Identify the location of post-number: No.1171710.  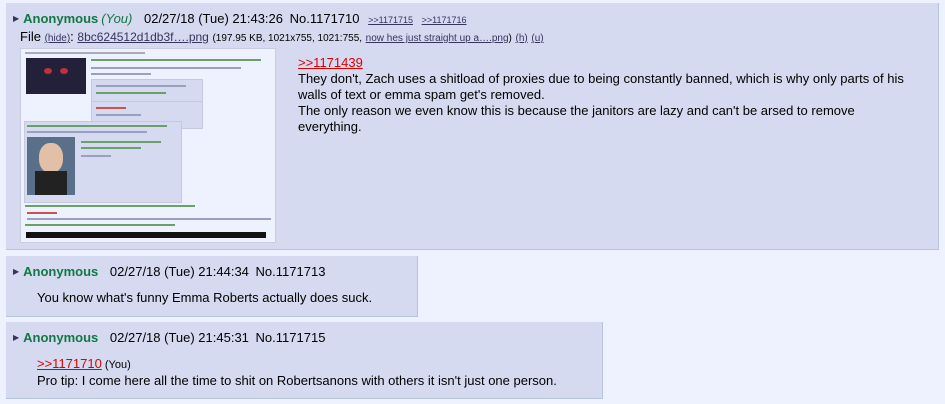
(325, 18).